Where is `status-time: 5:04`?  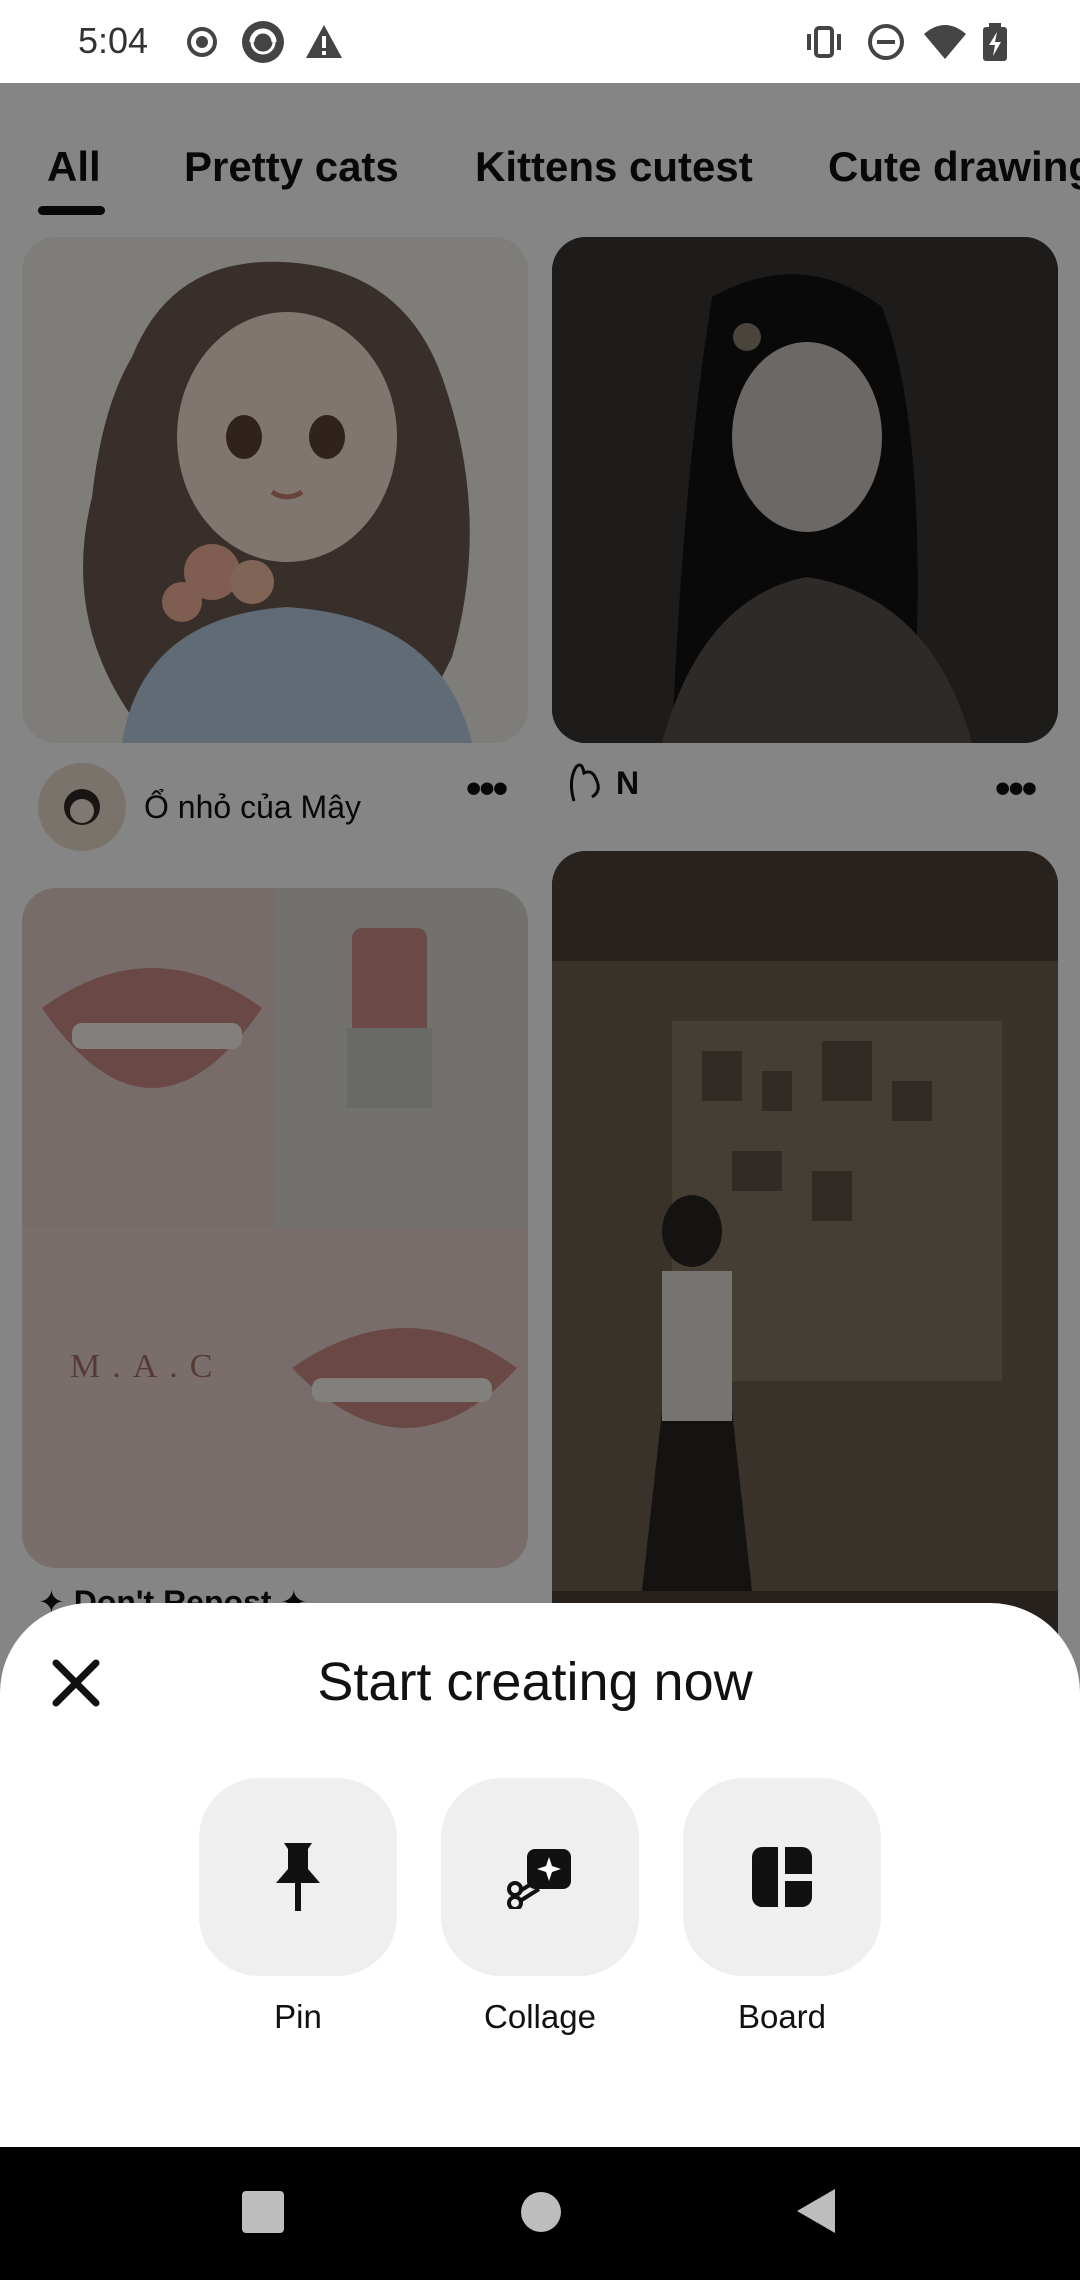
status-time: 5:04 is located at coordinates (113, 40).